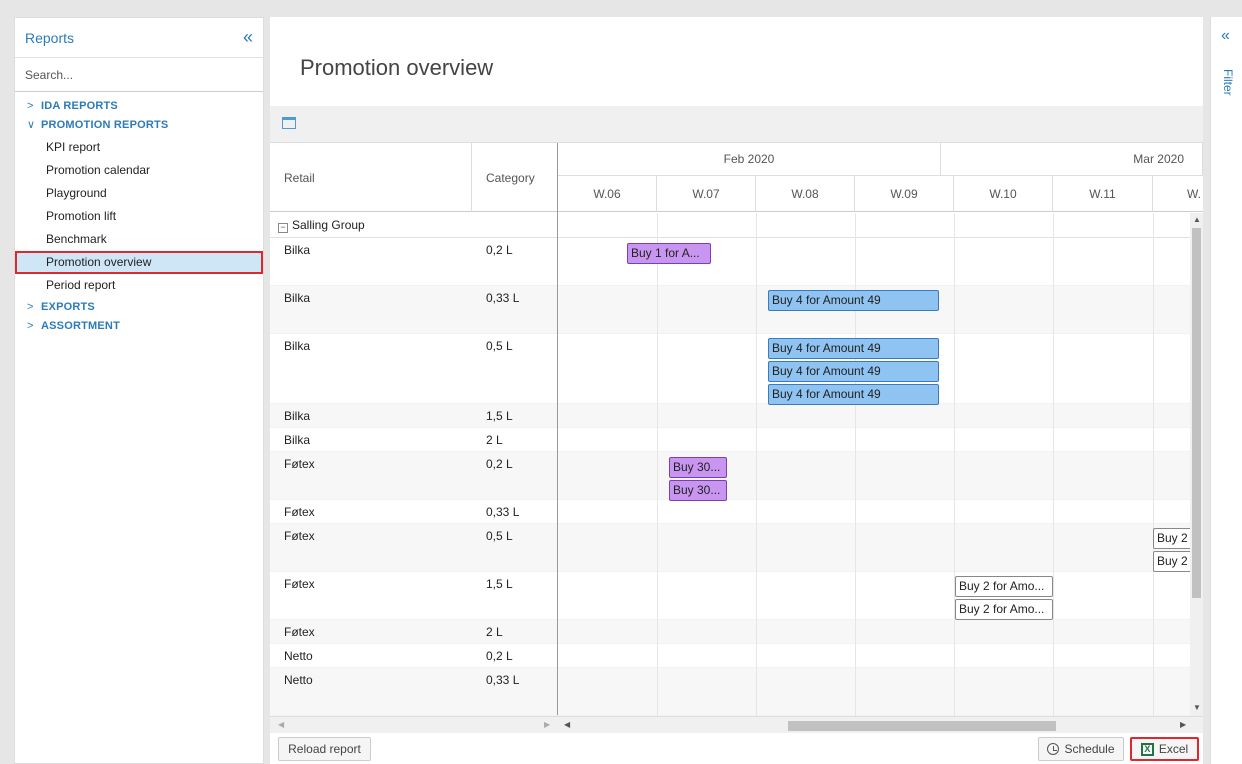  Describe the element at coordinates (248, 37) in the screenshot. I see `collapse-sidebar-icon: «` at that location.